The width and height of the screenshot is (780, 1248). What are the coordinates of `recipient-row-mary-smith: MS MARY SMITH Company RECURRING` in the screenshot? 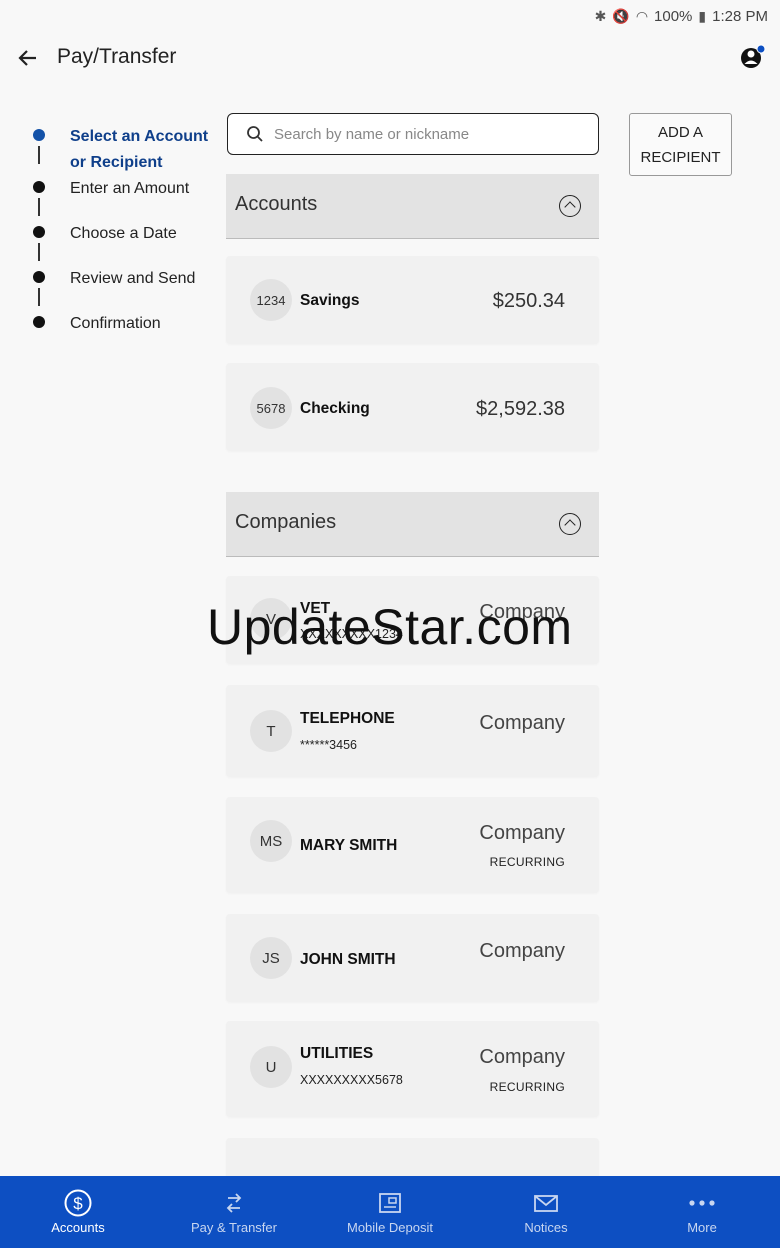 It's located at (412, 845).